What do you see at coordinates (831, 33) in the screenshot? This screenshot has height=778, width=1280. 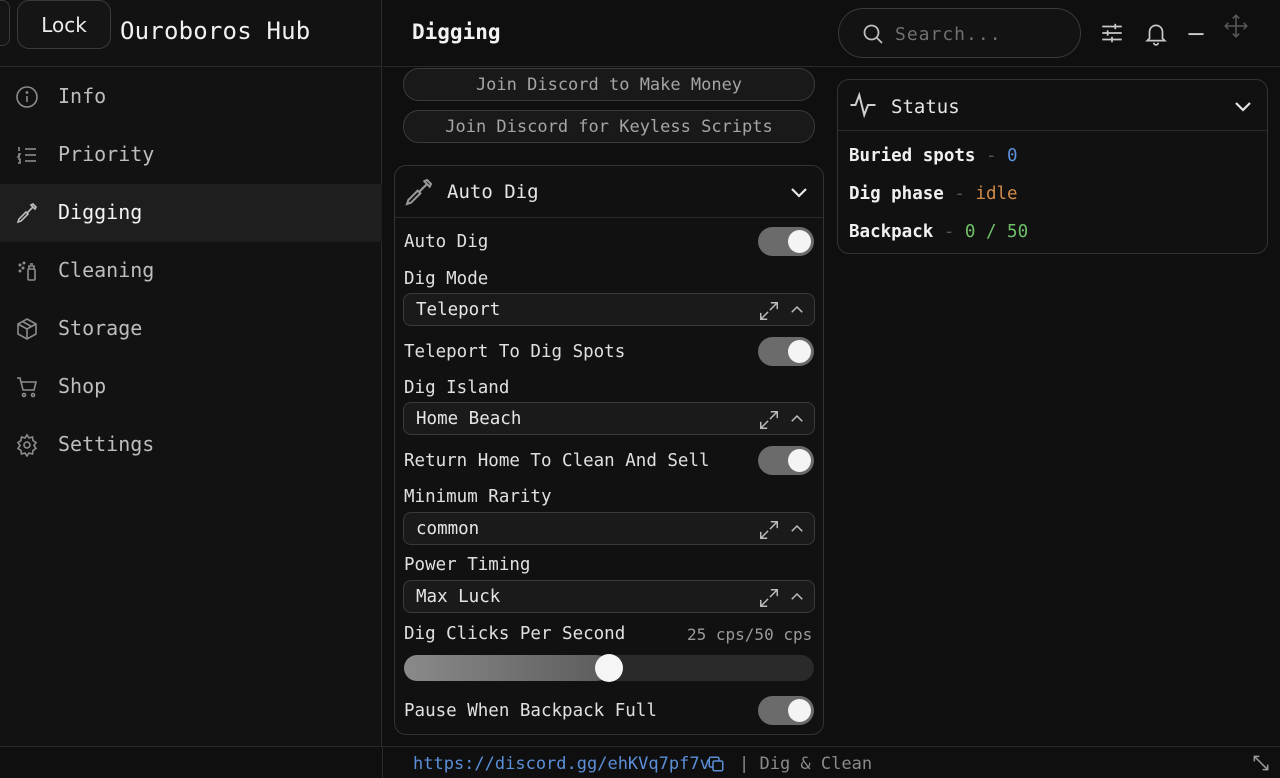 I see `header: Digging` at bounding box center [831, 33].